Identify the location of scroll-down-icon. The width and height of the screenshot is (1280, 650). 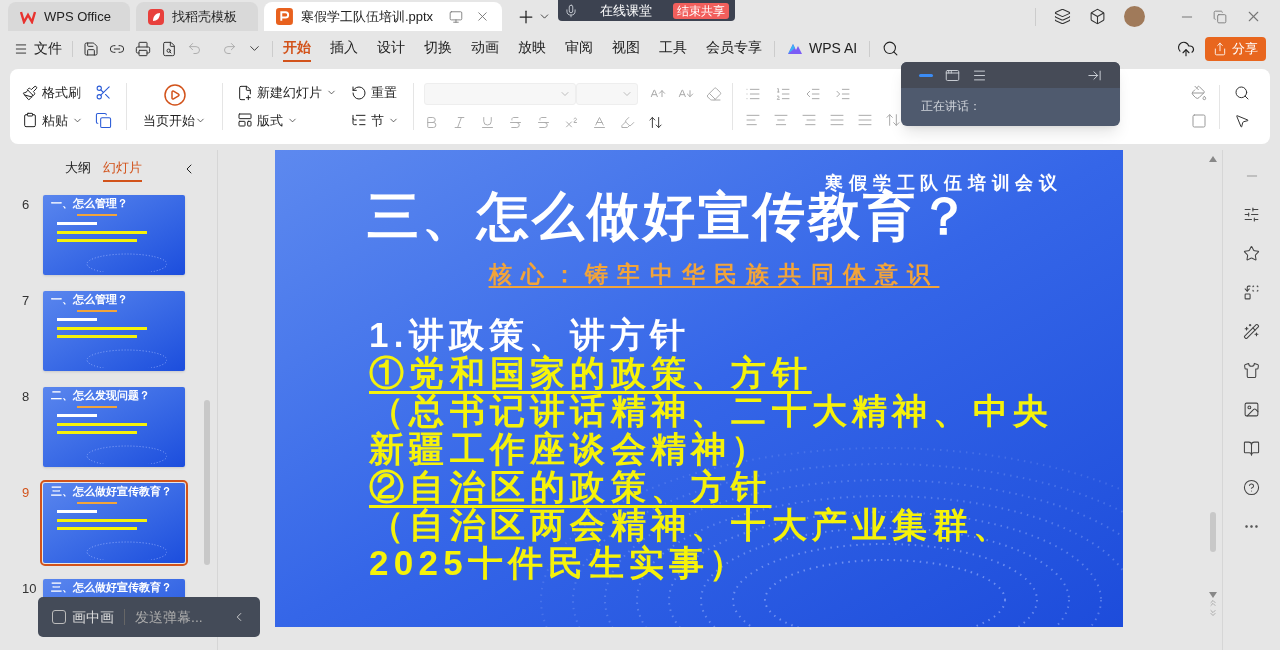
(1213, 595).